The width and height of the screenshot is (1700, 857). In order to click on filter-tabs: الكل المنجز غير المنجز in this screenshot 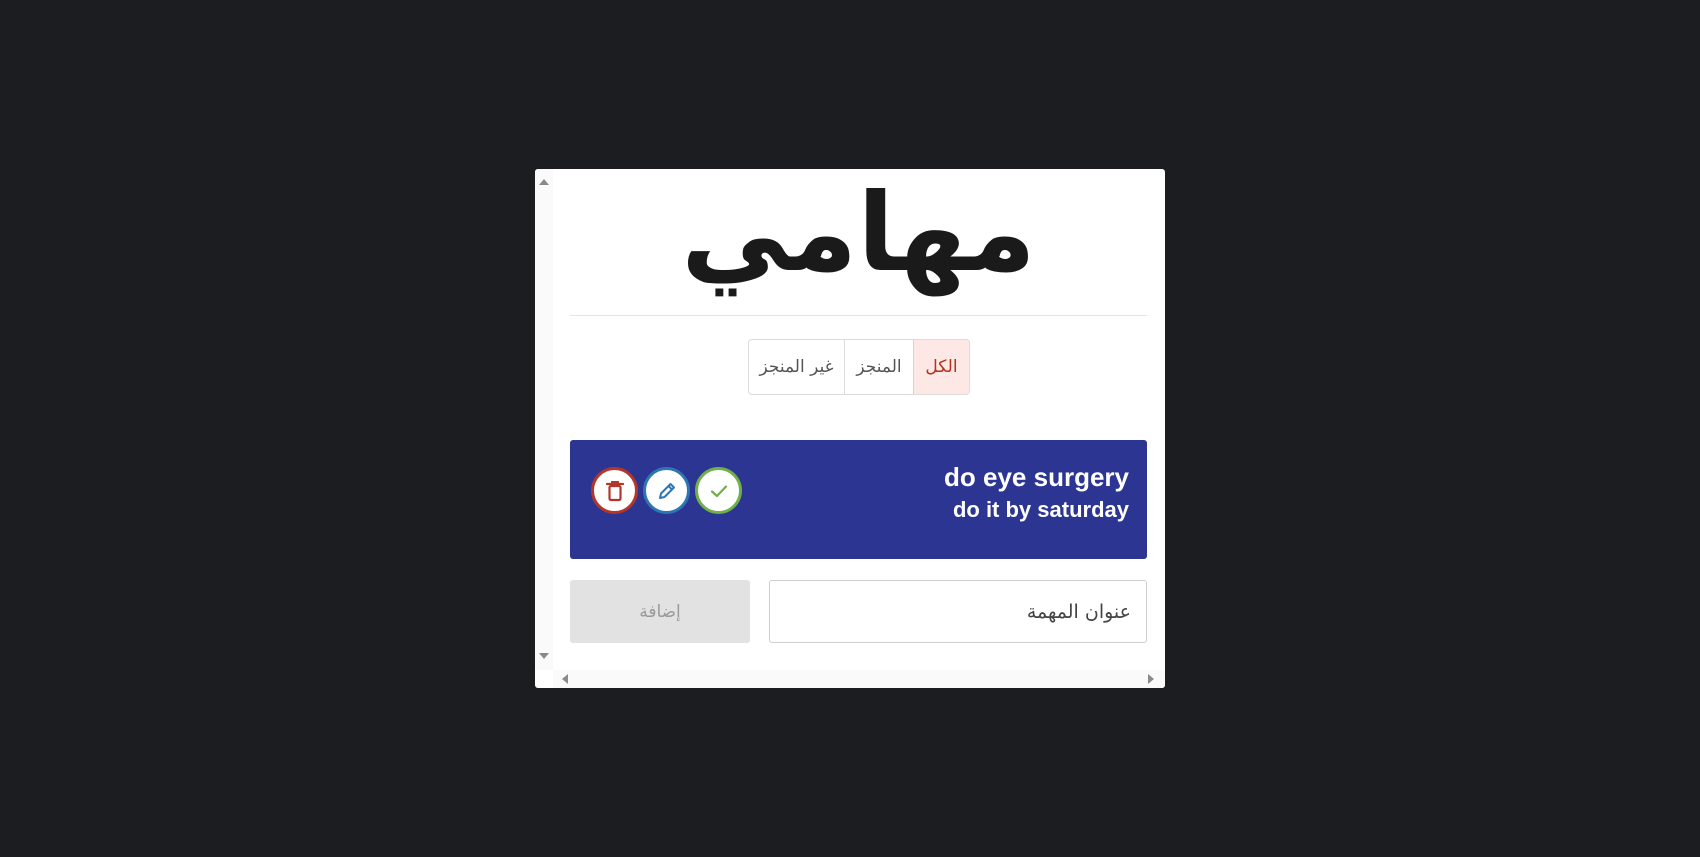, I will do `click(859, 367)`.